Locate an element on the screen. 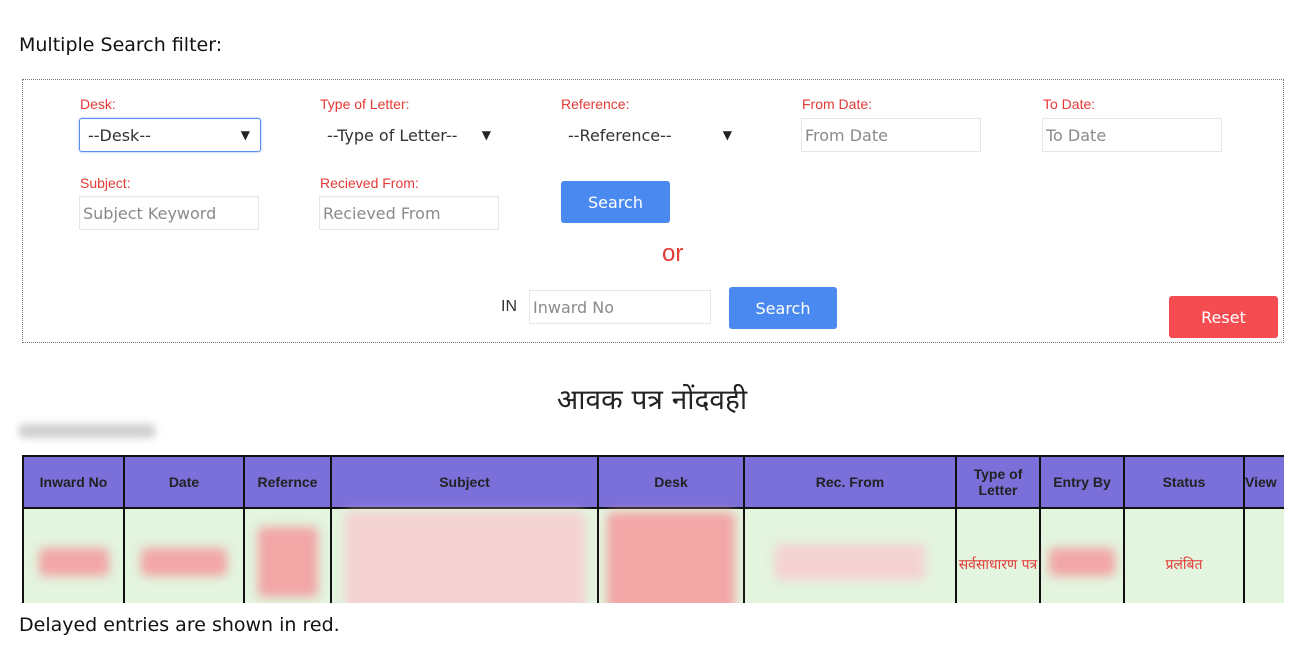  reset-button: Reset is located at coordinates (1223, 317).